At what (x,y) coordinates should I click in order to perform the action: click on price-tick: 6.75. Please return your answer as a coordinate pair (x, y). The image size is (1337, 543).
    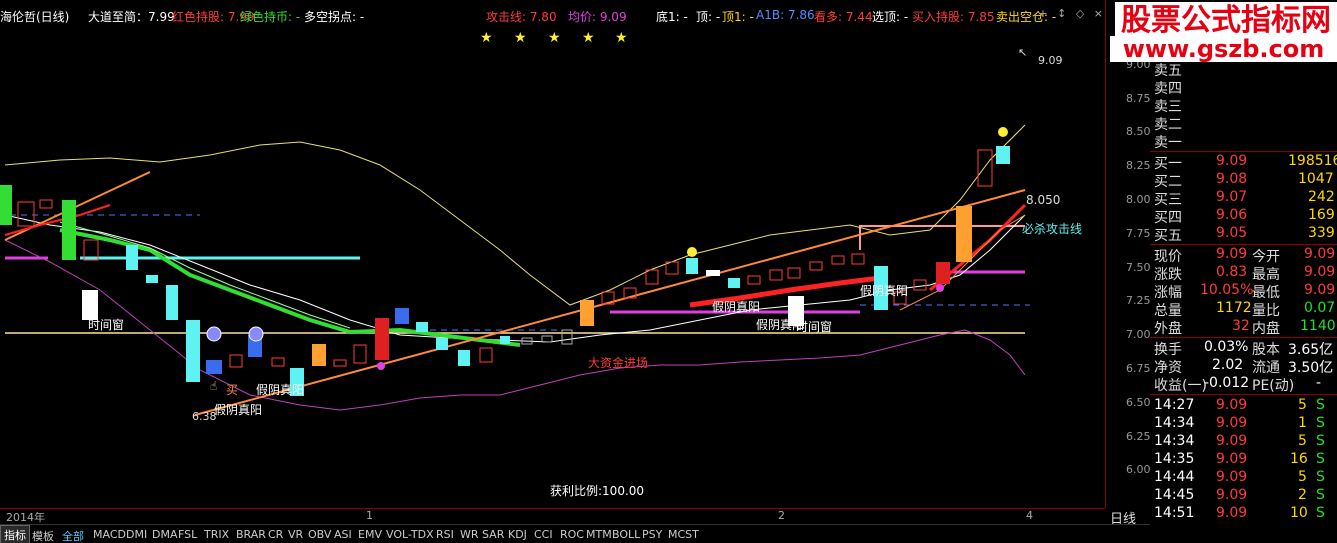
    Looking at the image, I should click on (1138, 368).